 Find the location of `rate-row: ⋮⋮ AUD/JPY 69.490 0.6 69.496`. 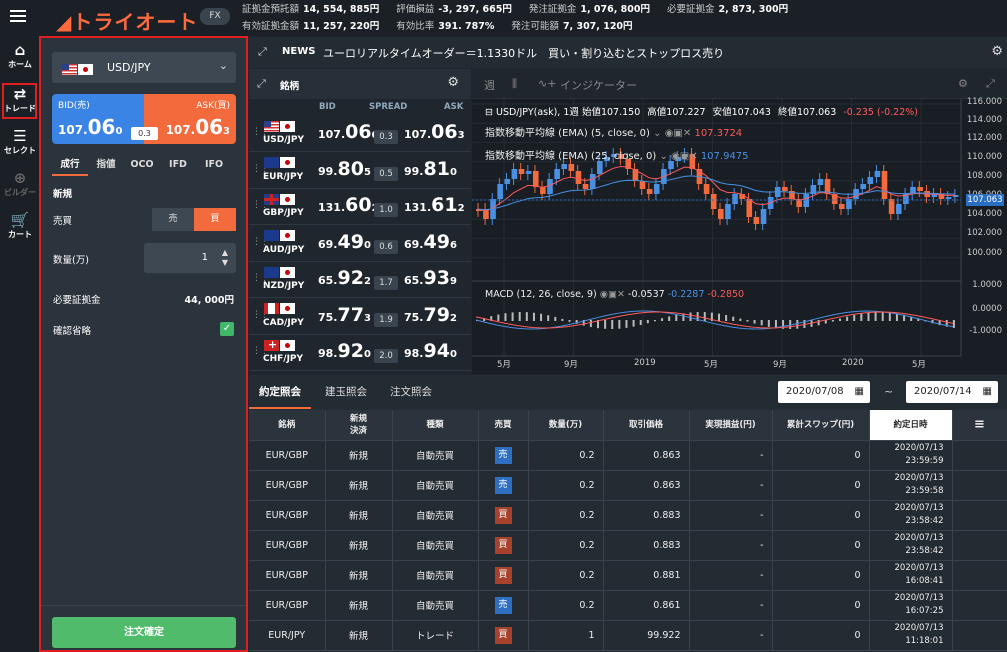

rate-row: ⋮⋮ AUD/JPY 69.490 0.6 69.496 is located at coordinates (360, 243).